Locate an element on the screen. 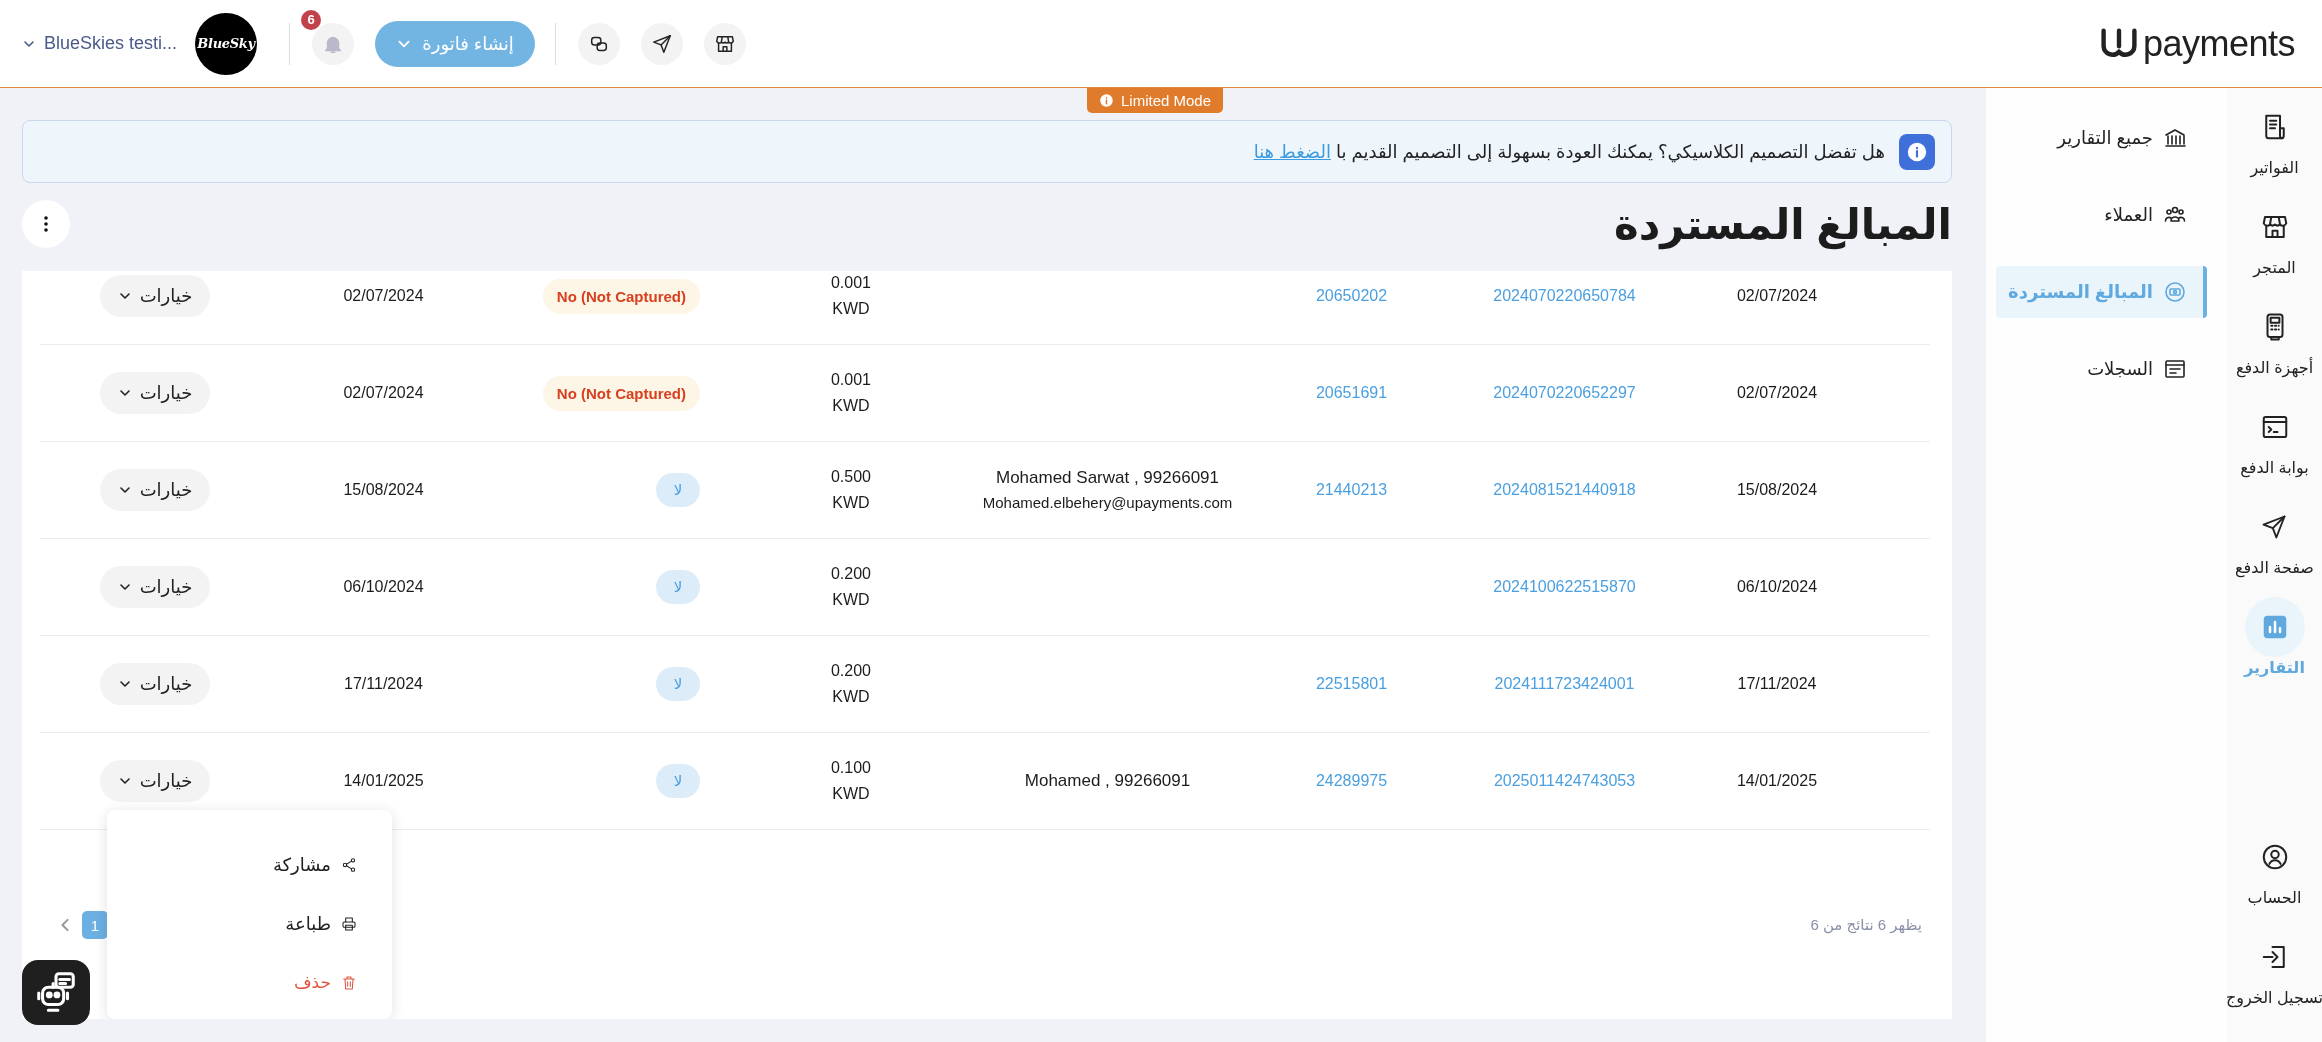  transaction-date: 17/11/2024 is located at coordinates (1777, 684).